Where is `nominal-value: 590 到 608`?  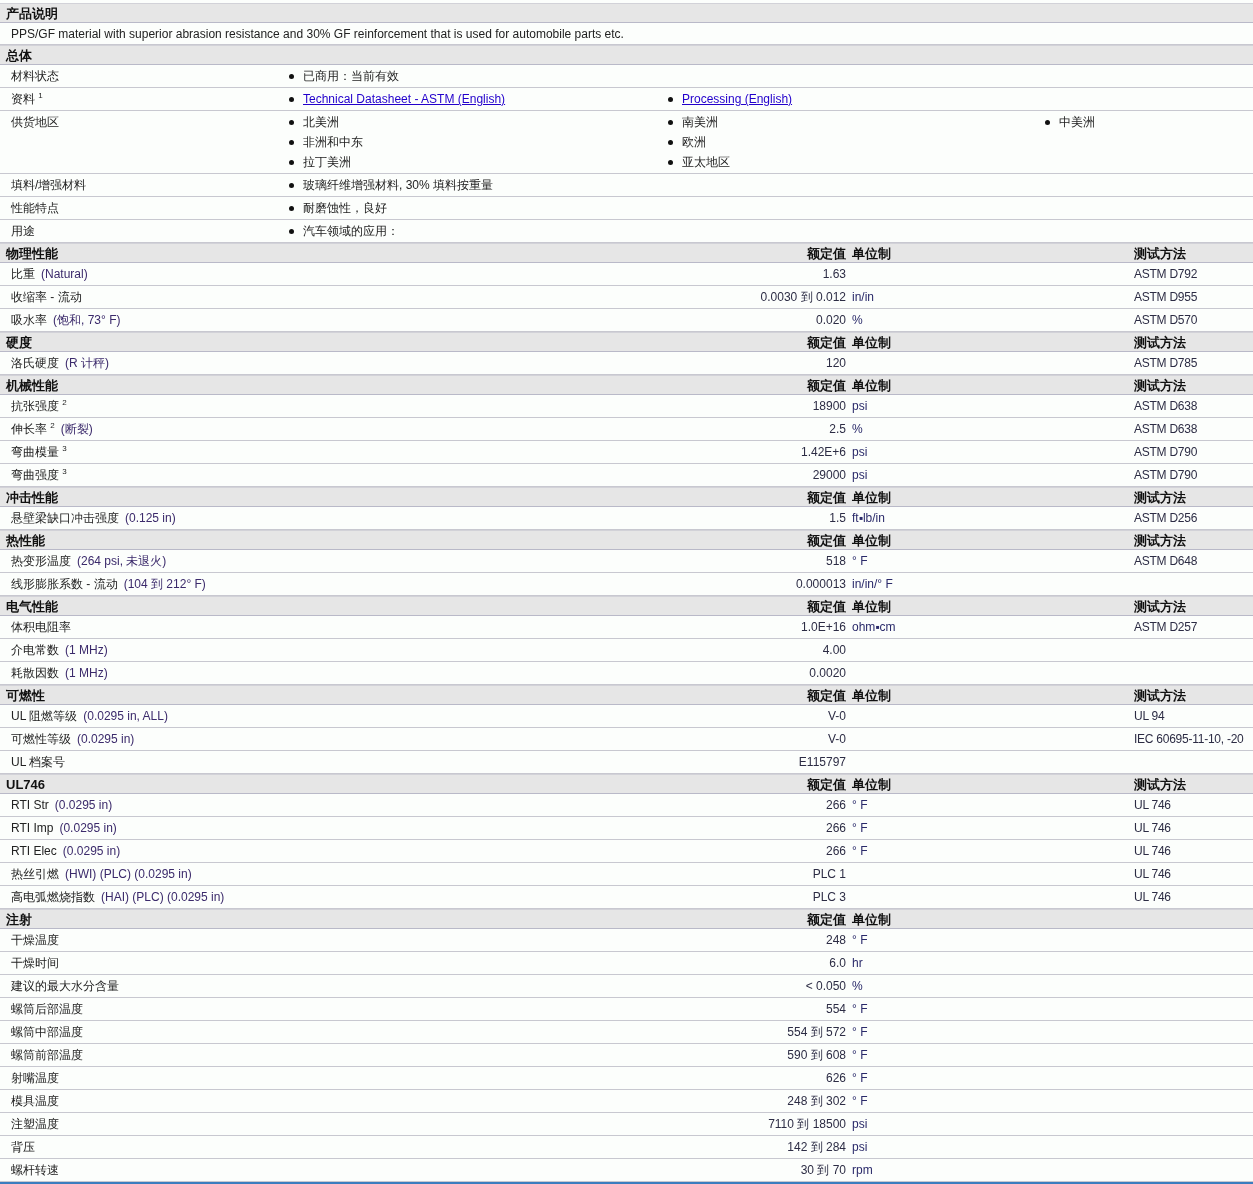 nominal-value: 590 到 608 is located at coordinates (816, 1055).